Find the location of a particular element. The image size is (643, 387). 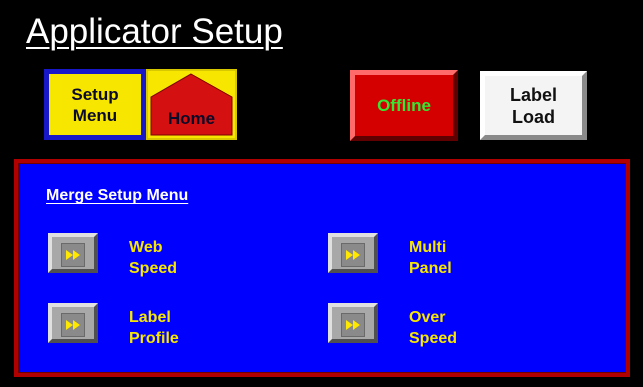

multi-panel-button is located at coordinates (353, 253).